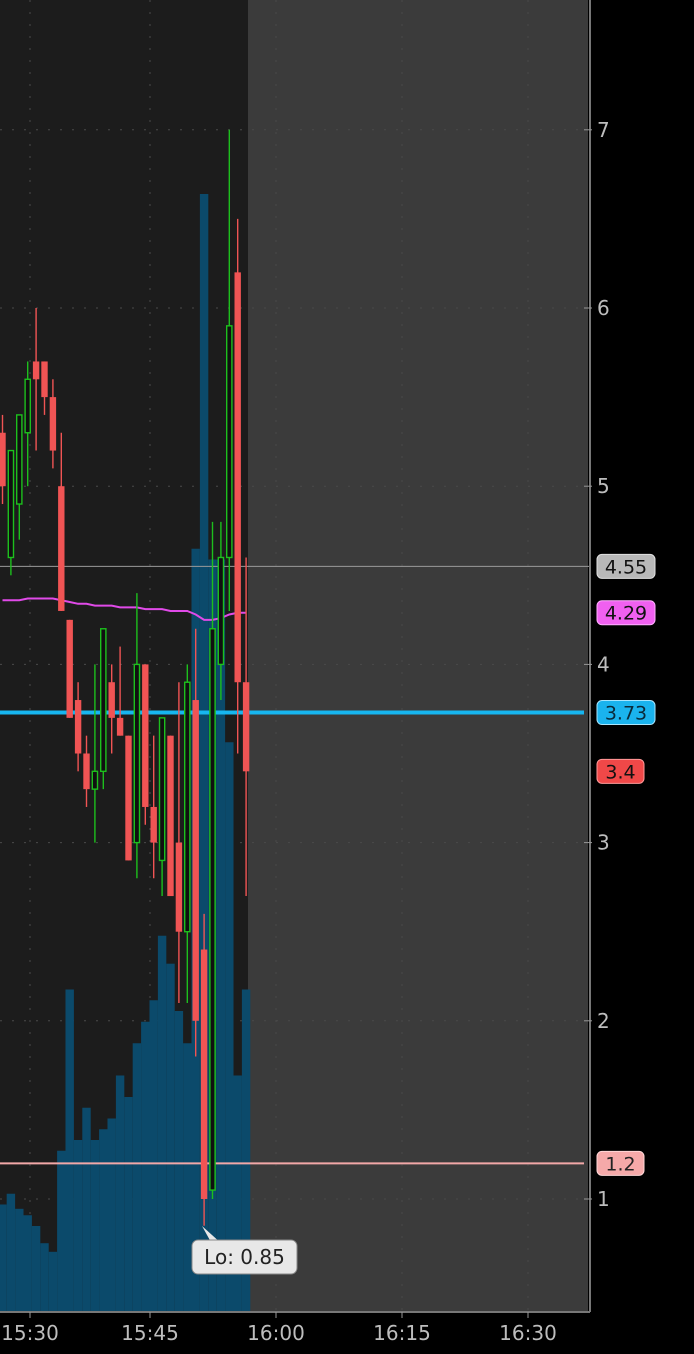  I want to click on y-tick-label: 7, so click(603, 130).